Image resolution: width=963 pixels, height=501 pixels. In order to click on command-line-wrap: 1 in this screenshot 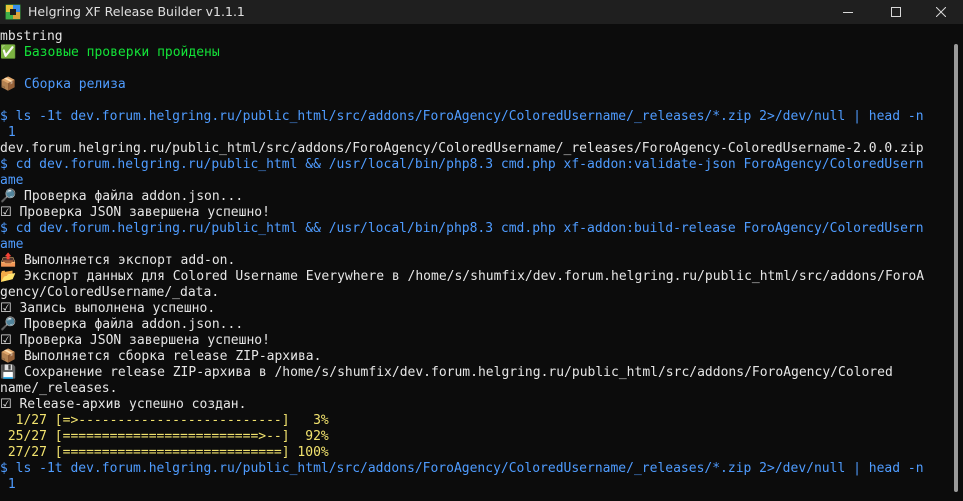, I will do `click(8, 484)`.